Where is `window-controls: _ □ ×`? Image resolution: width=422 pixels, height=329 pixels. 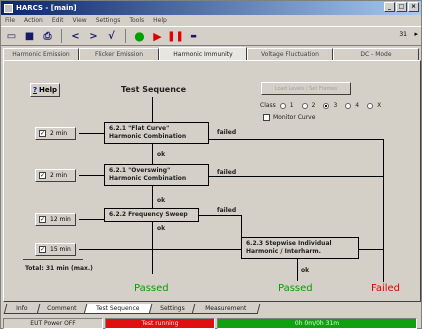
window-controls: _ □ × is located at coordinates (401, 7).